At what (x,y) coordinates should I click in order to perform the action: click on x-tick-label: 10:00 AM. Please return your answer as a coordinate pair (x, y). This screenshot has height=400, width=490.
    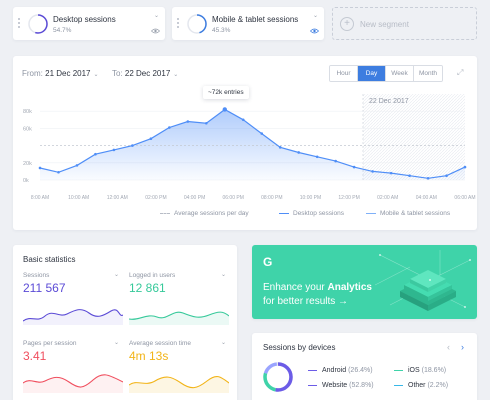
    Looking at the image, I should click on (78, 198).